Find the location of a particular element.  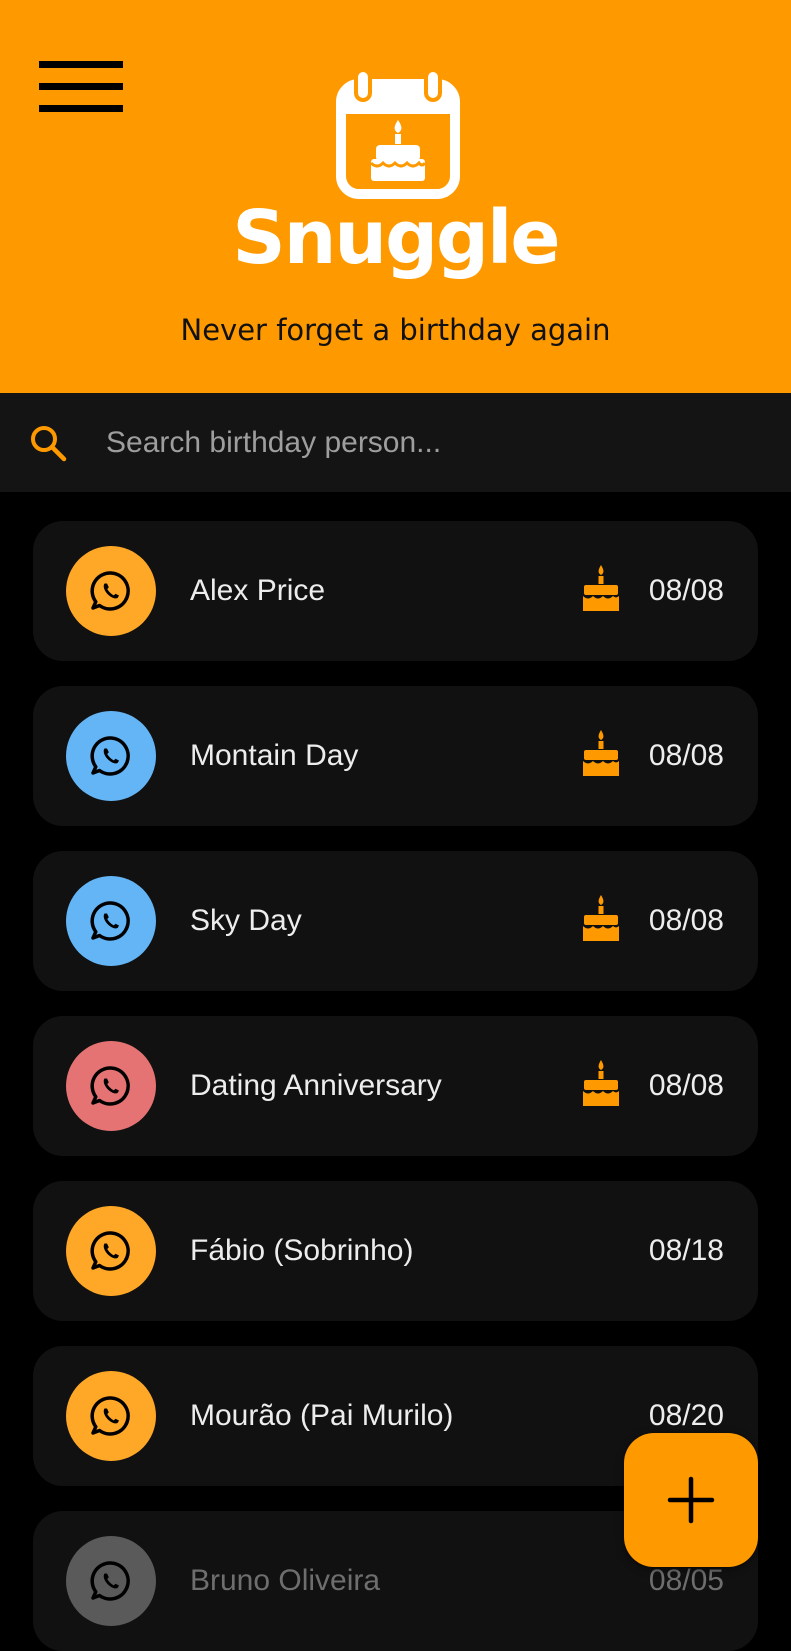

search-input is located at coordinates (426, 443).